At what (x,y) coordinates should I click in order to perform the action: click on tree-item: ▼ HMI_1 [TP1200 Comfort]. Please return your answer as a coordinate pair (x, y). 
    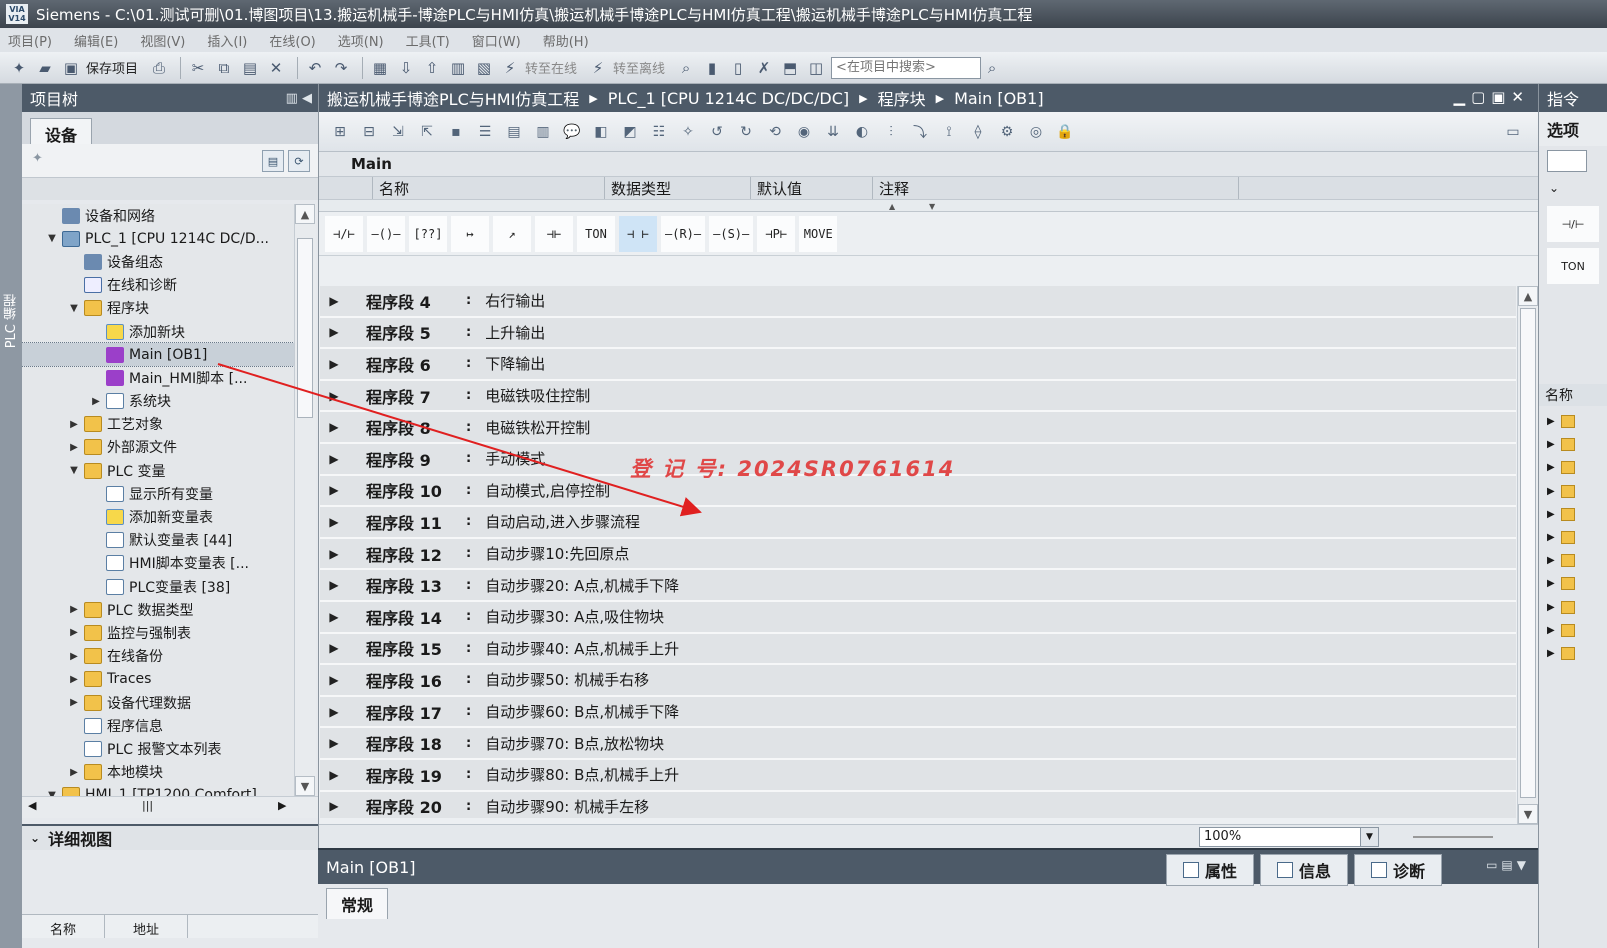
    Looking at the image, I should click on (158, 790).